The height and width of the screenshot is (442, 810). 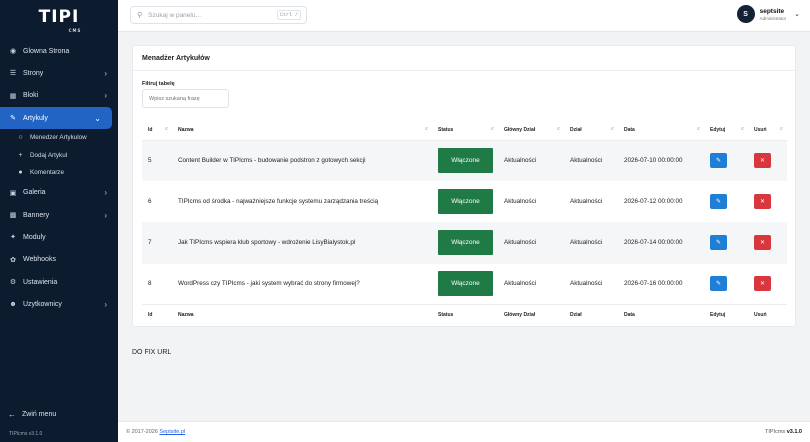 What do you see at coordinates (465, 314) in the screenshot?
I see `footer-header-status: Status` at bounding box center [465, 314].